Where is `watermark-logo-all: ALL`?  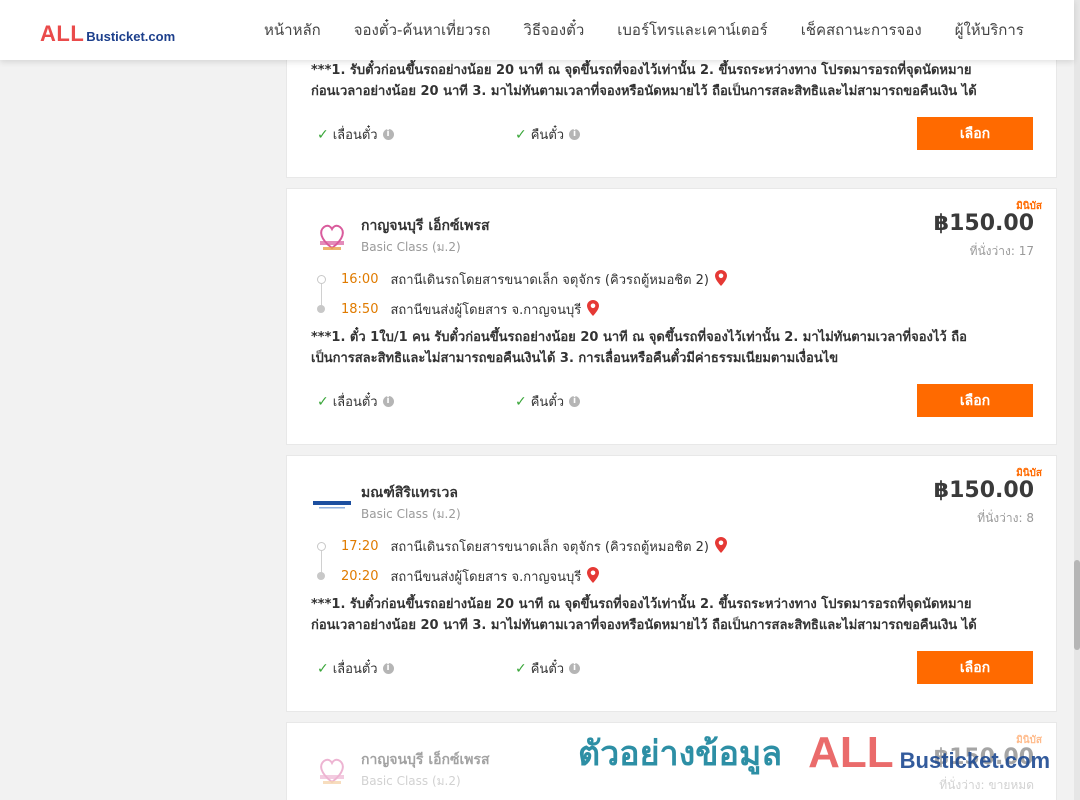
watermark-logo-all: ALL is located at coordinates (851, 752).